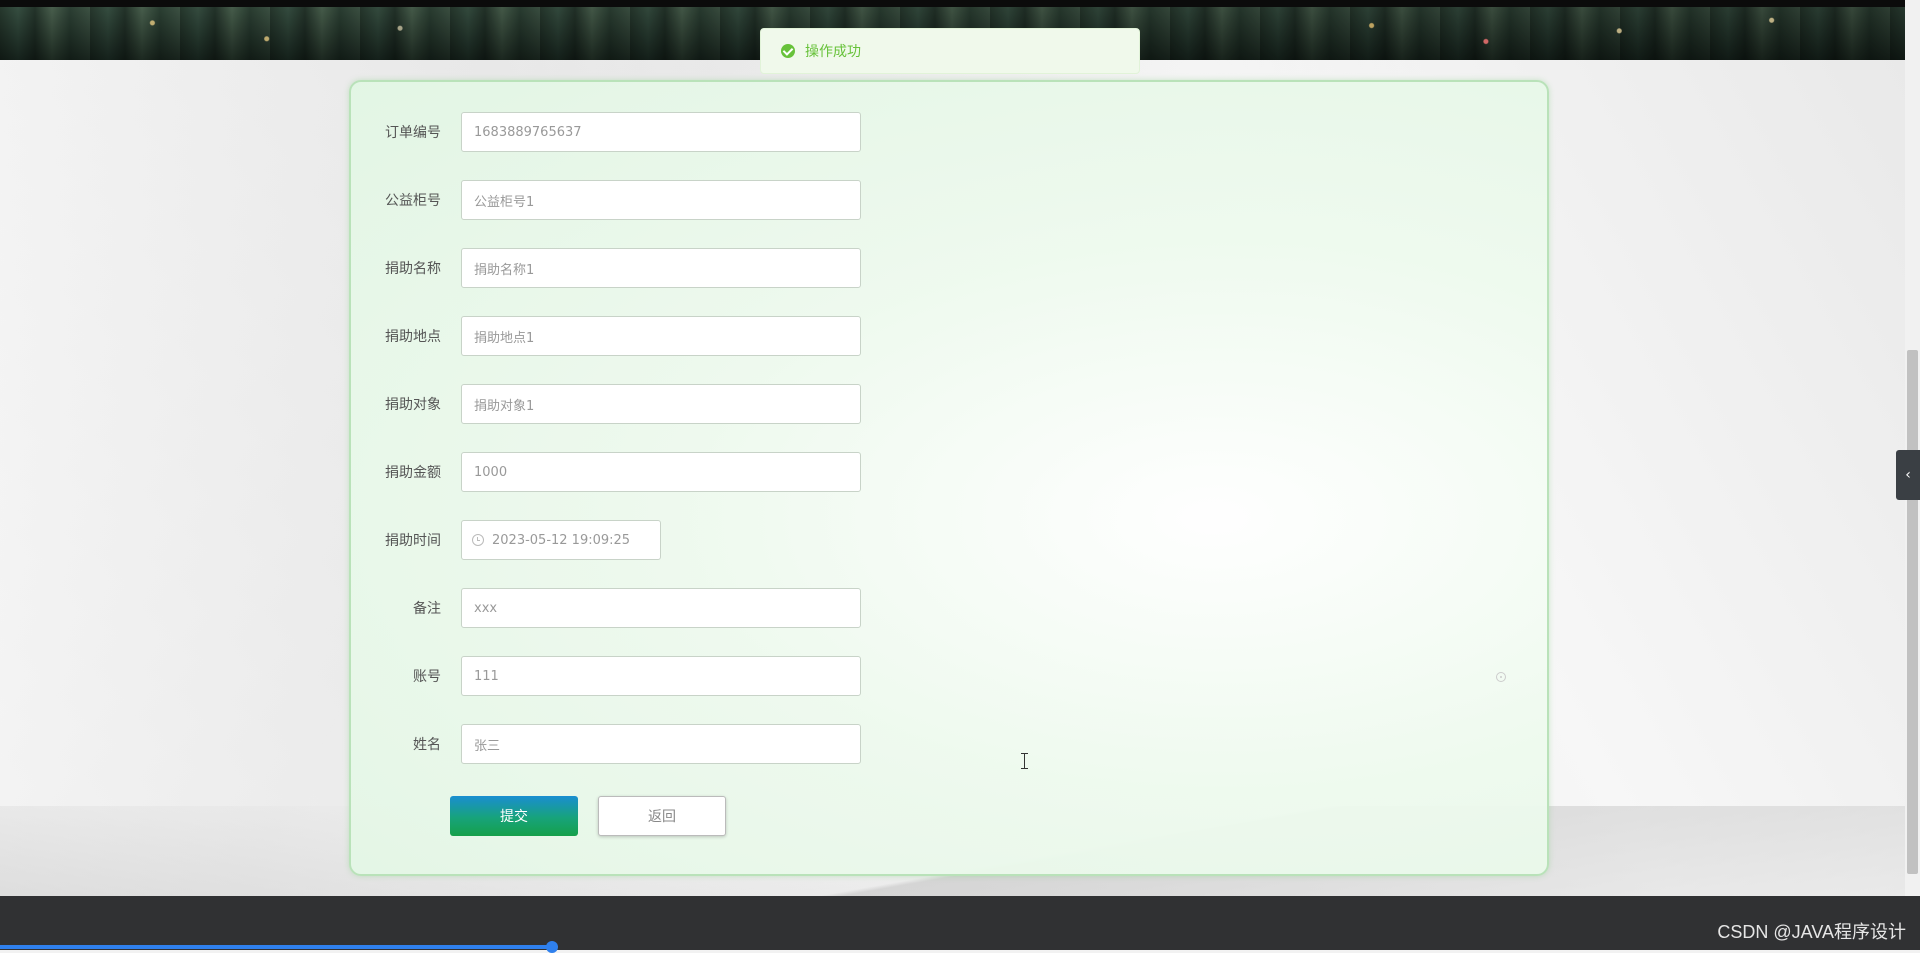  What do you see at coordinates (413, 269) in the screenshot?
I see `donation-name-label: 捐助名称` at bounding box center [413, 269].